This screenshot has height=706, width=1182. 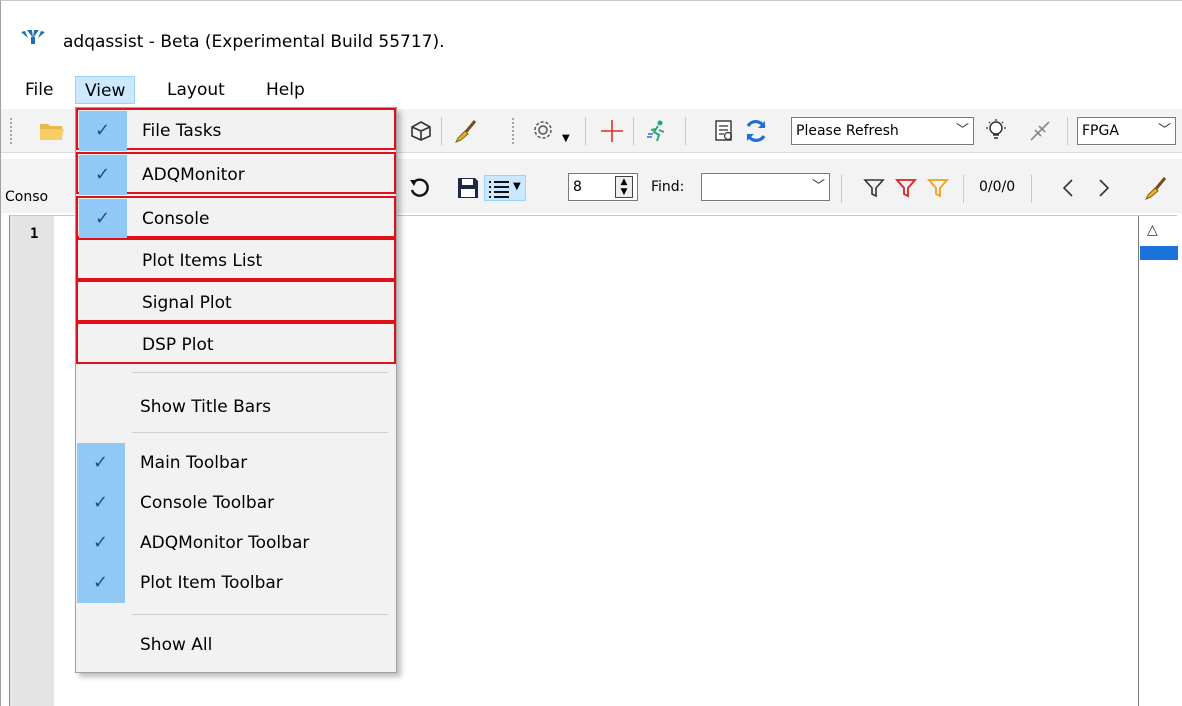 I want to click on menu-item-label: Show All, so click(x=176, y=645).